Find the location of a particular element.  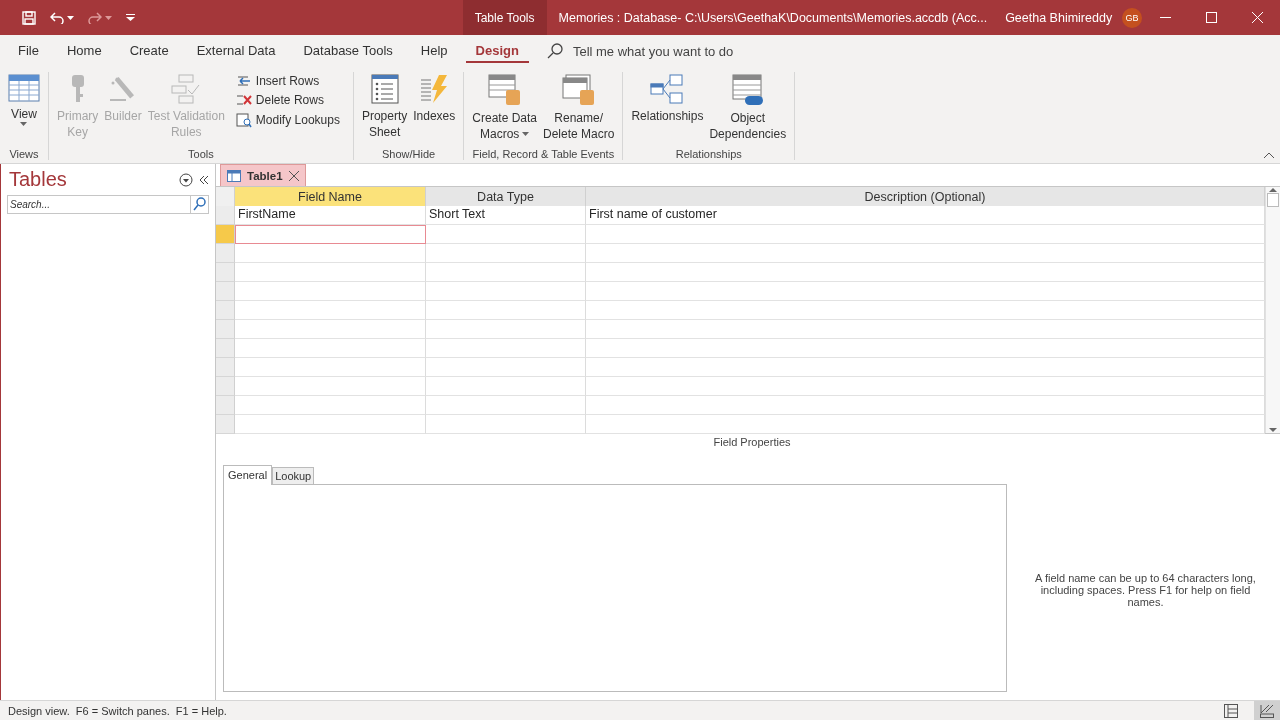

column-header: Data Type is located at coordinates (506, 196).